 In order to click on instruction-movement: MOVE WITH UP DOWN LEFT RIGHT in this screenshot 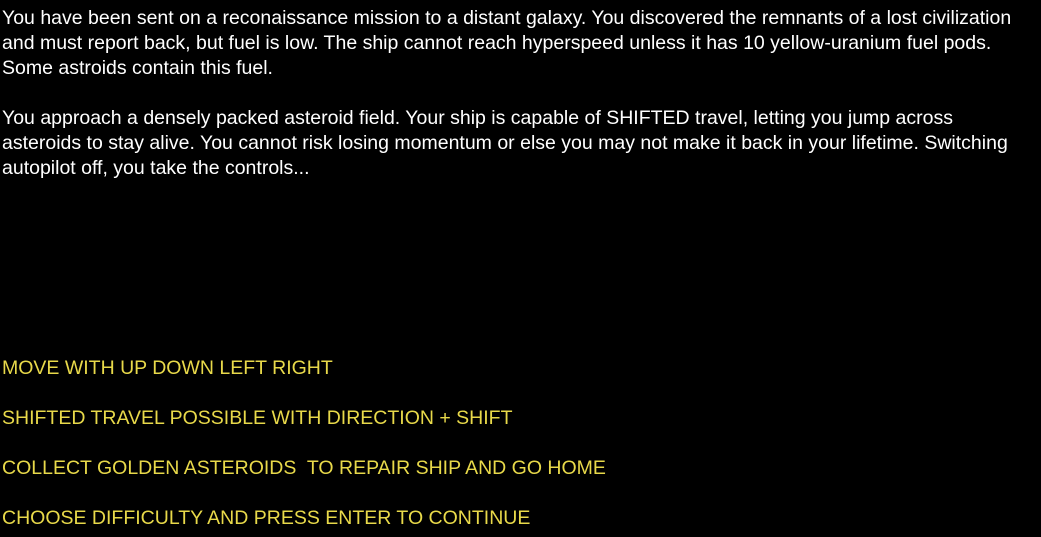, I will do `click(167, 368)`.